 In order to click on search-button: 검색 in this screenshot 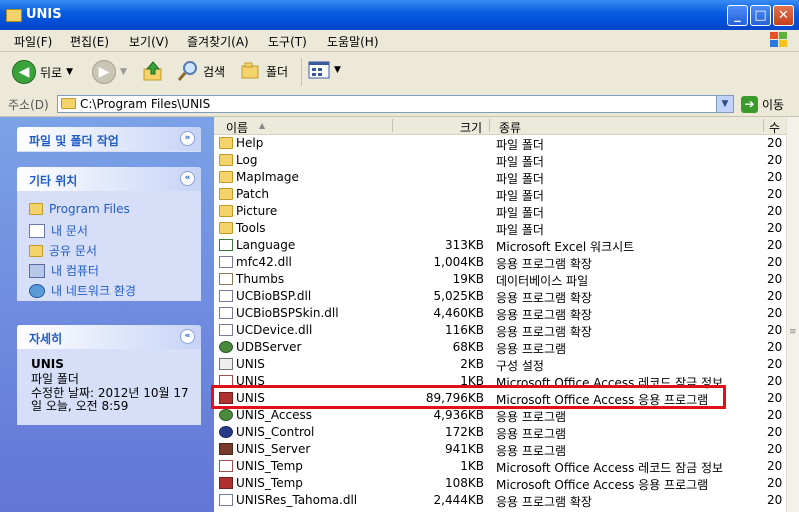, I will do `click(201, 71)`.